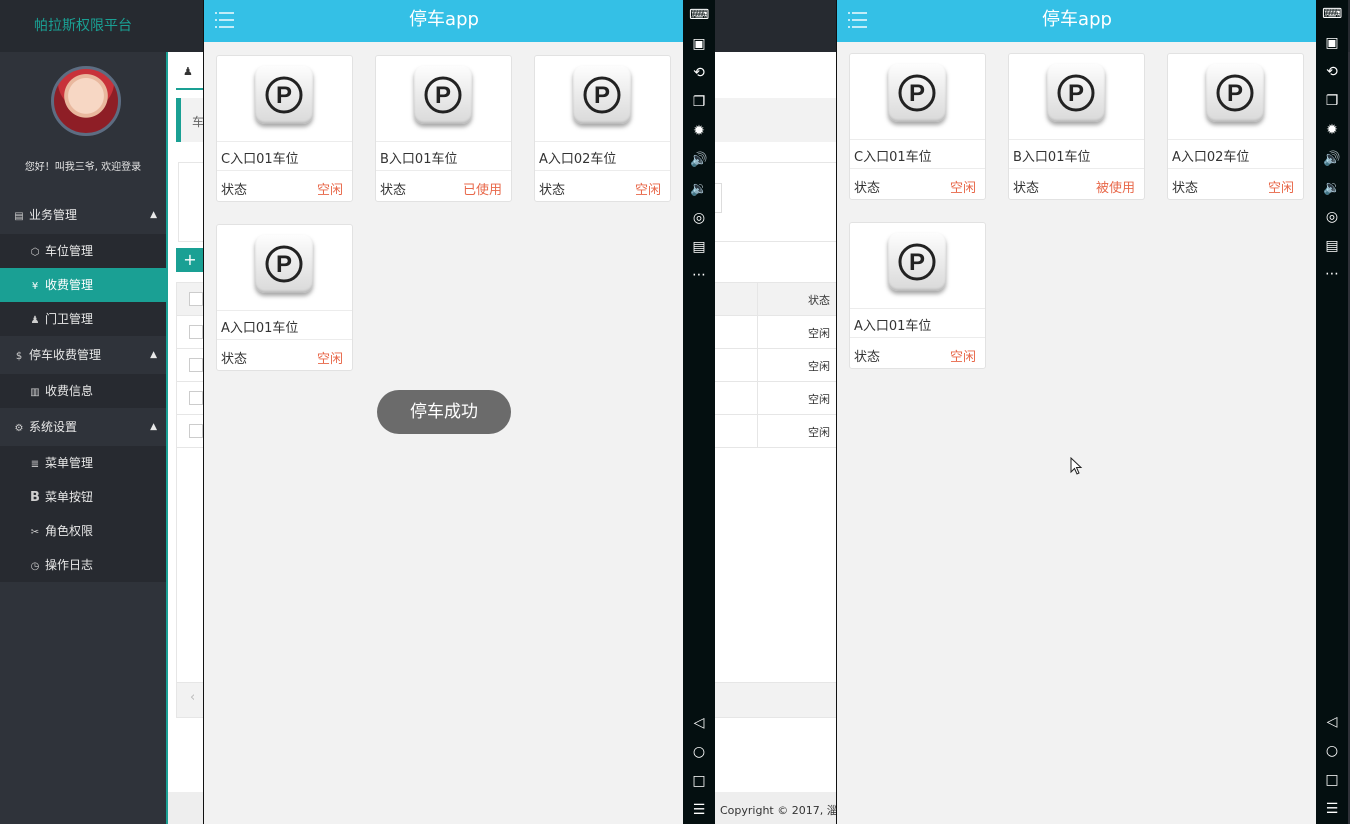  I want to click on sidebar-item-label: 业务管理, so click(53, 215).